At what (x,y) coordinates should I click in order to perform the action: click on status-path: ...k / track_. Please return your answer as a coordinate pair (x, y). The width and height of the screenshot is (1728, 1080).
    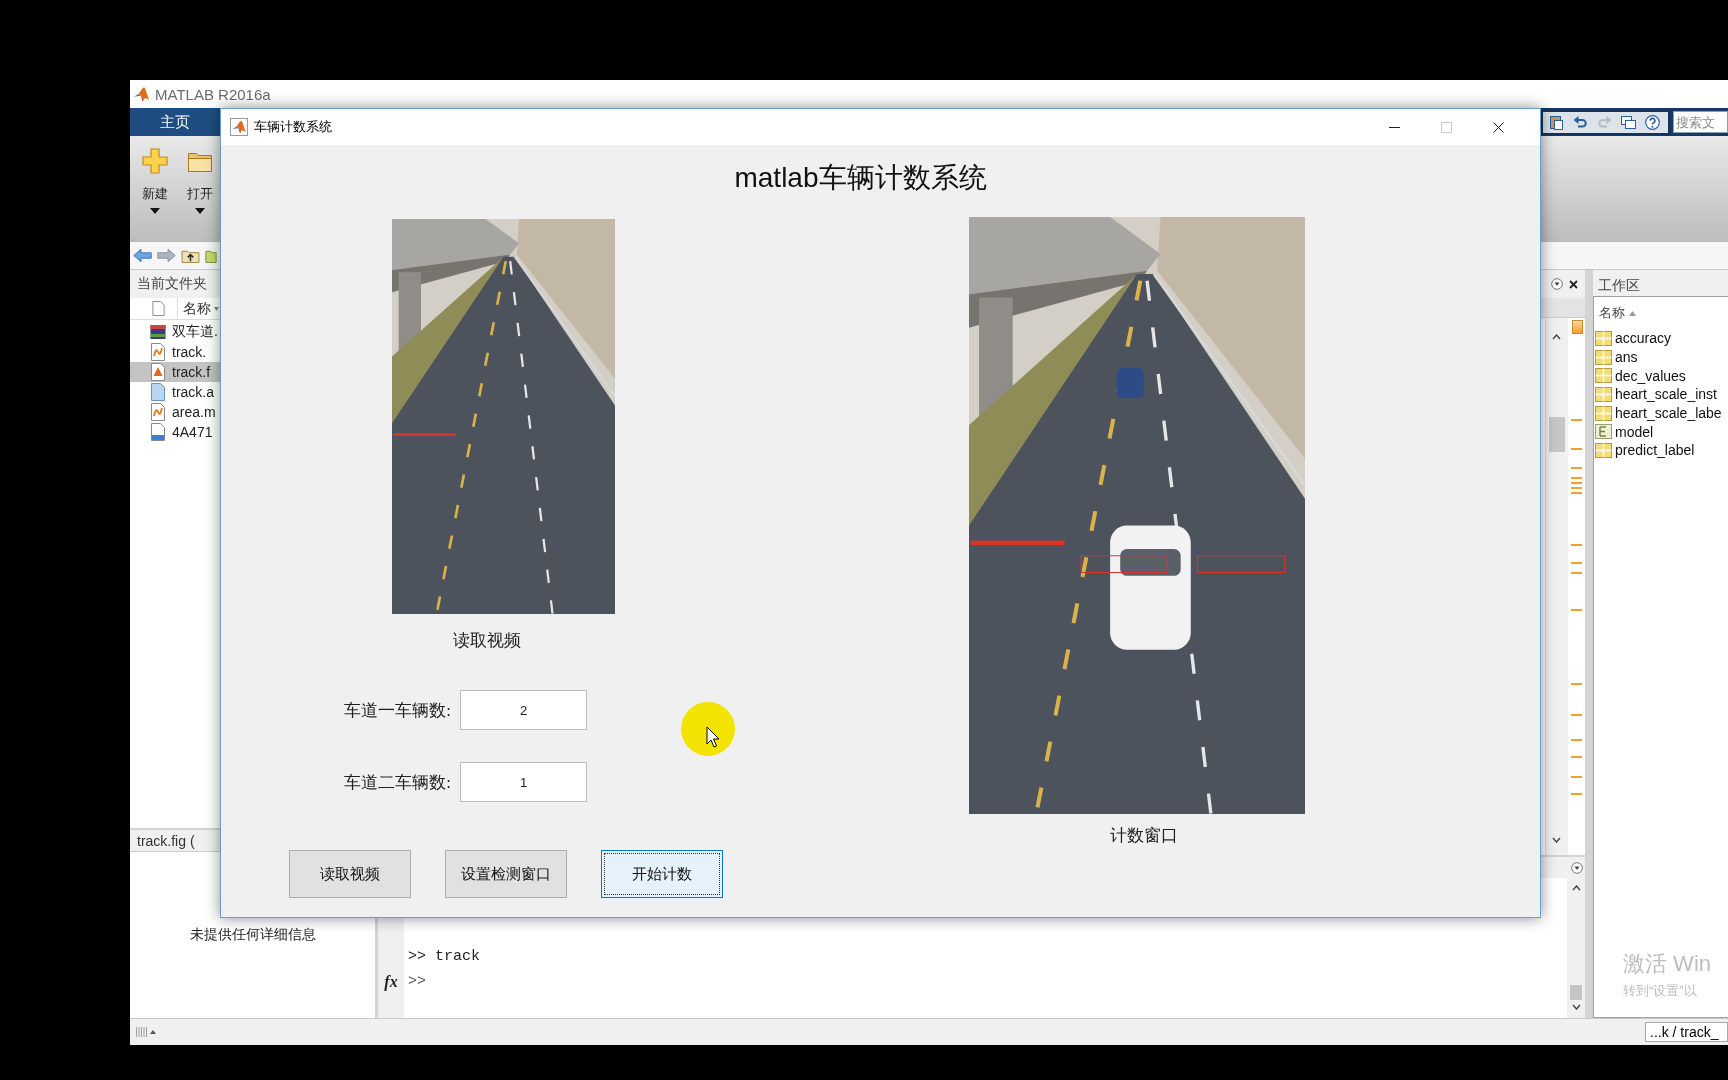
    Looking at the image, I should click on (1686, 1032).